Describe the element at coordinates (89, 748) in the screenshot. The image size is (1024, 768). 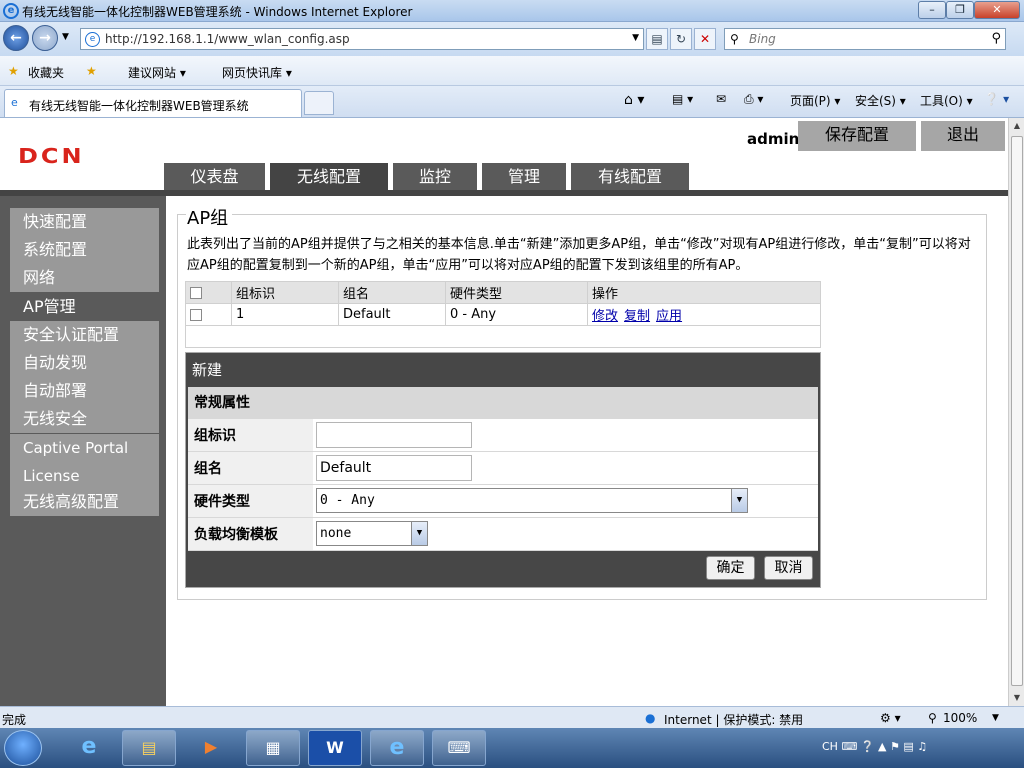
I see `taskbar-ie-icon: e` at that location.